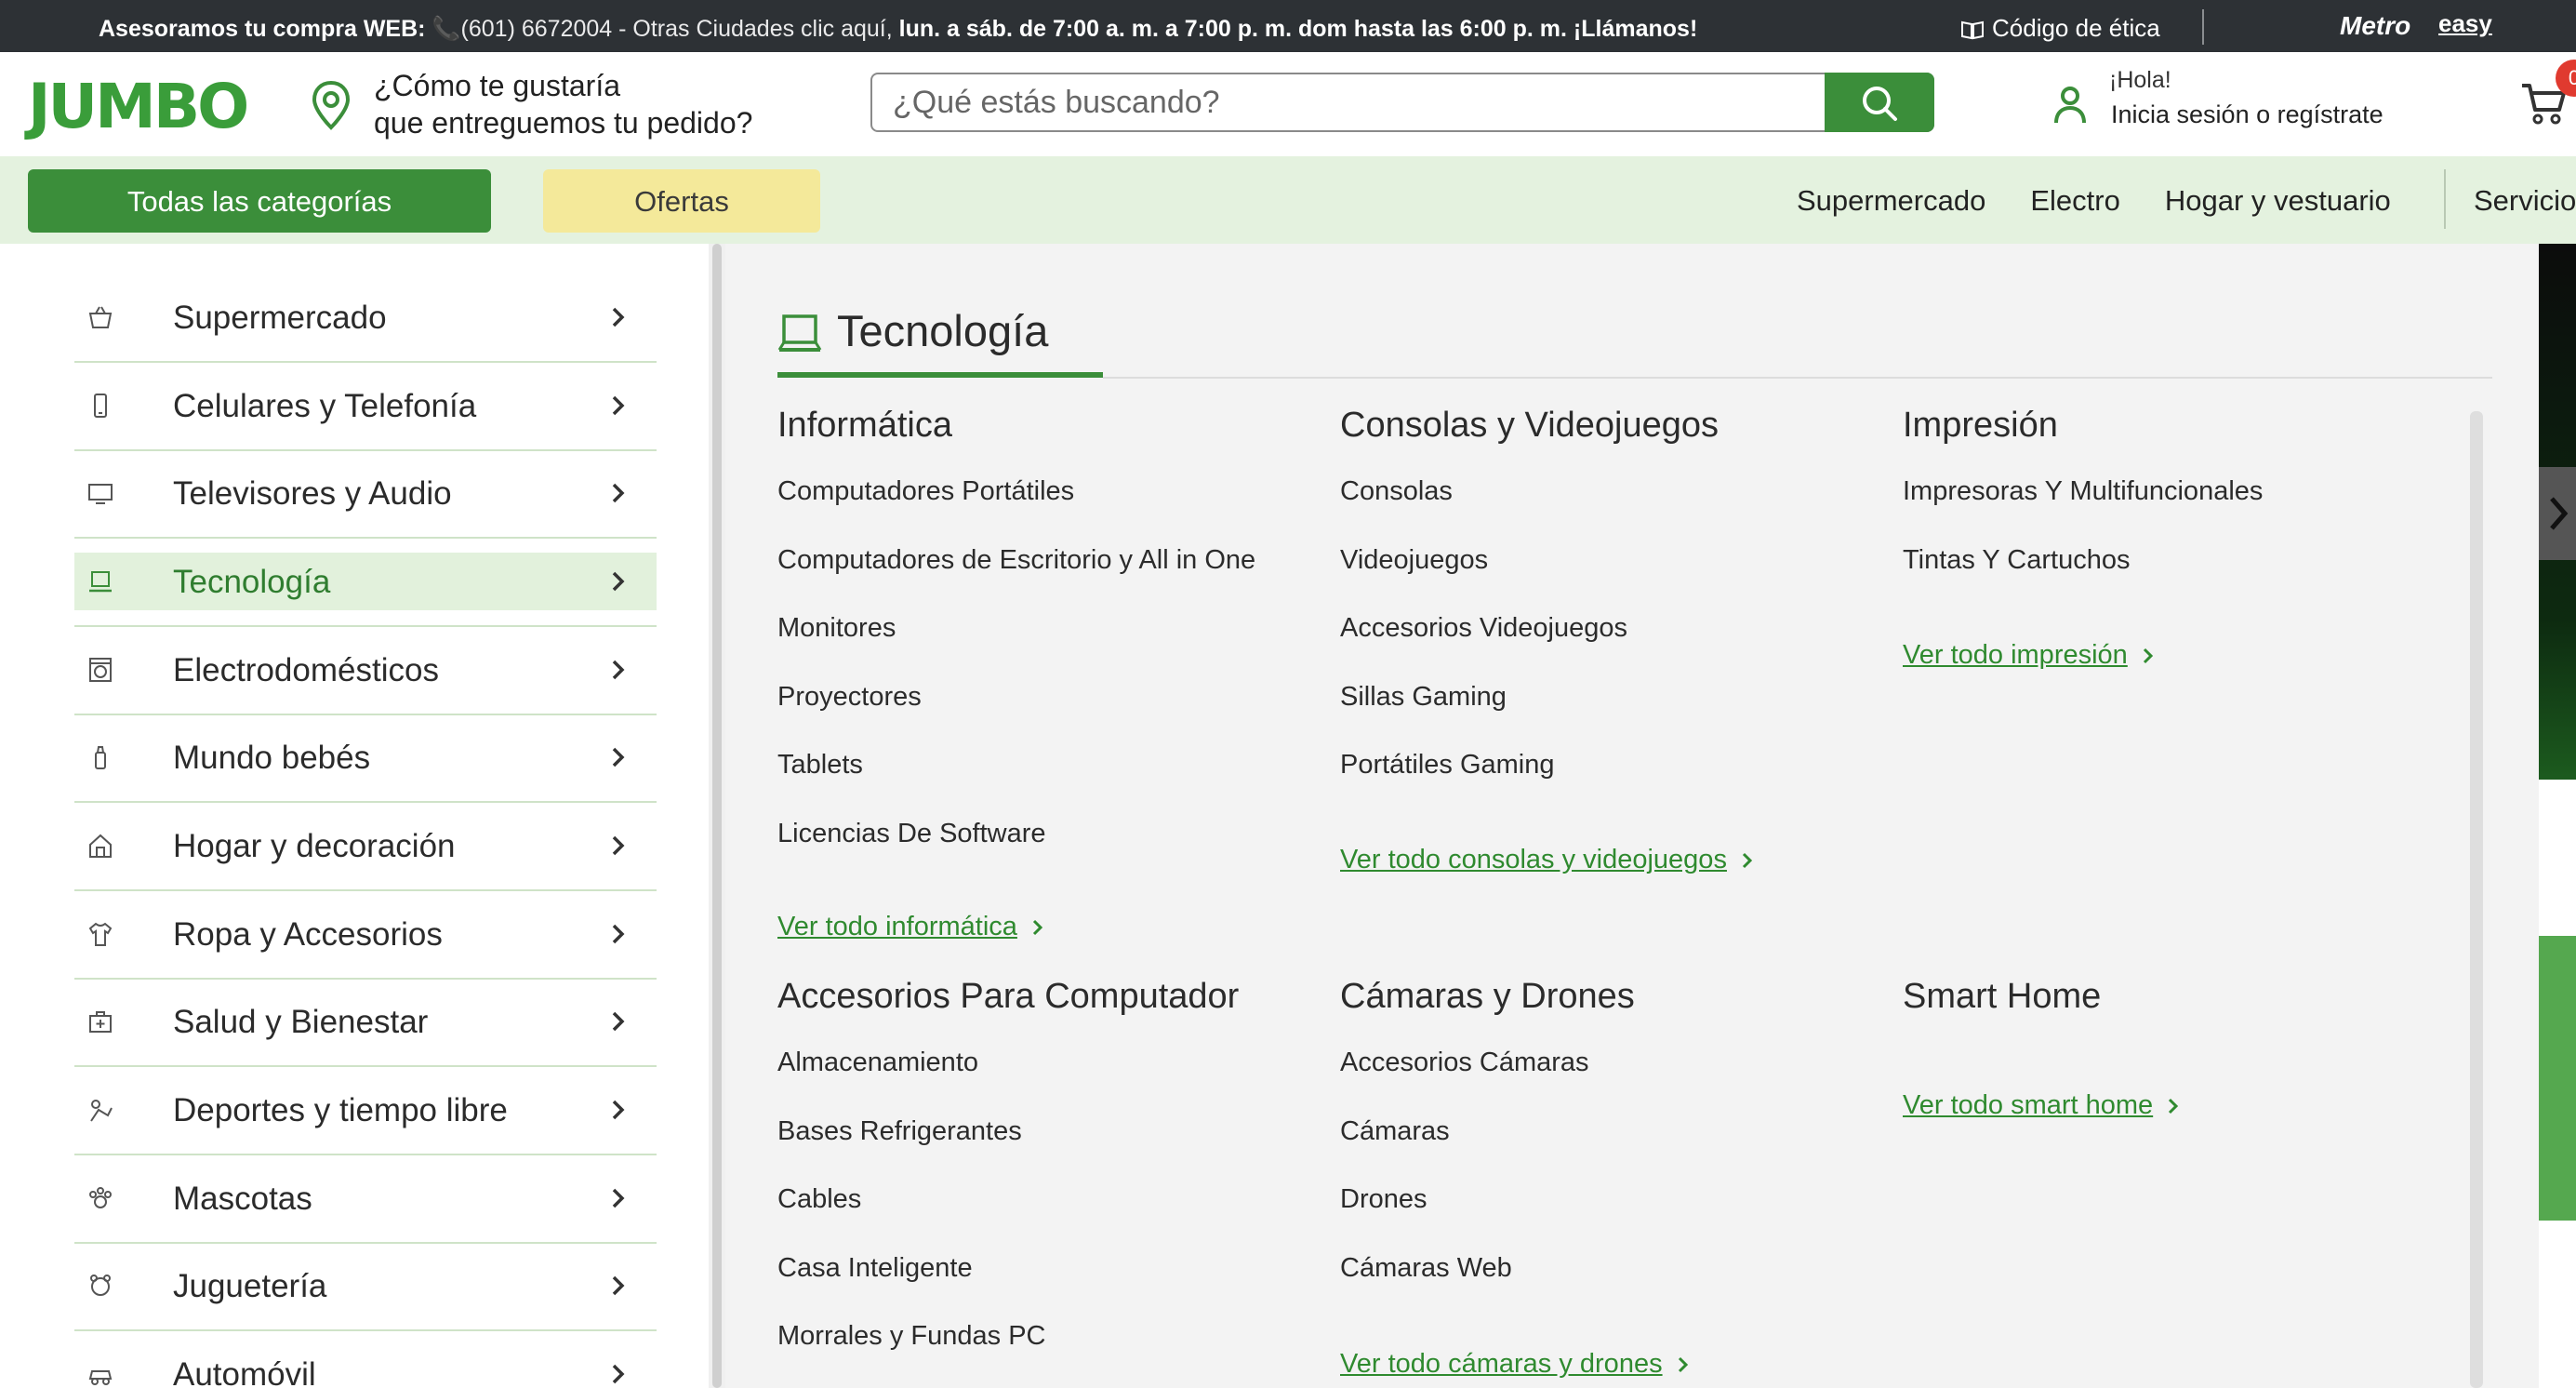 The image size is (2576, 1388). I want to click on category-item: Tecnología, so click(365, 590).